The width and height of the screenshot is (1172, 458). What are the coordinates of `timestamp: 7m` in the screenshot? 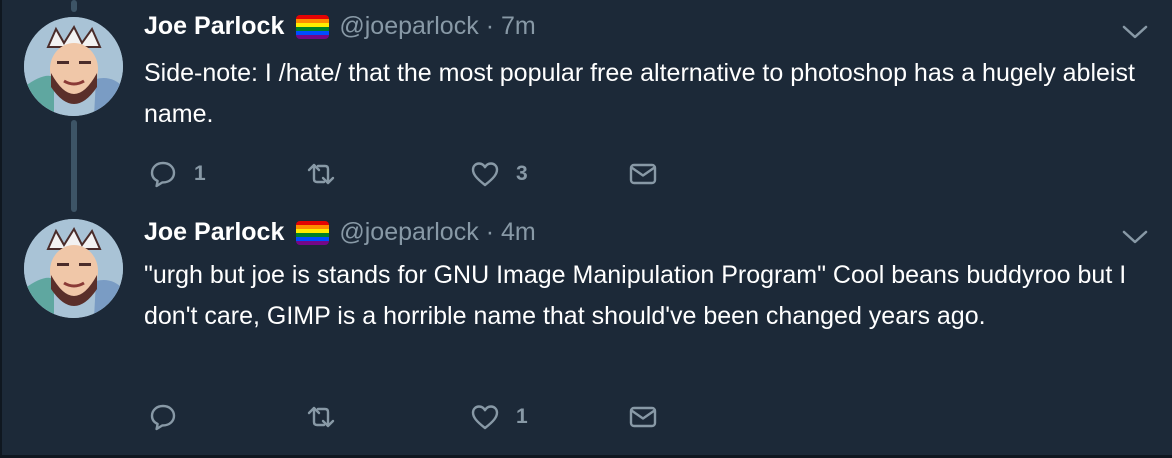 It's located at (518, 26).